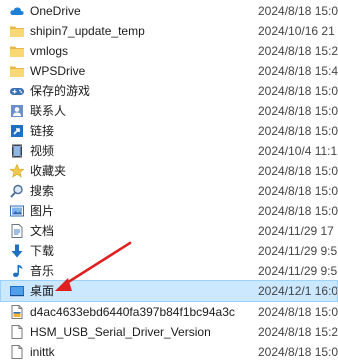 This screenshot has width=338, height=363. Describe the element at coordinates (42, 151) in the screenshot. I see `file-name: 视频` at that location.